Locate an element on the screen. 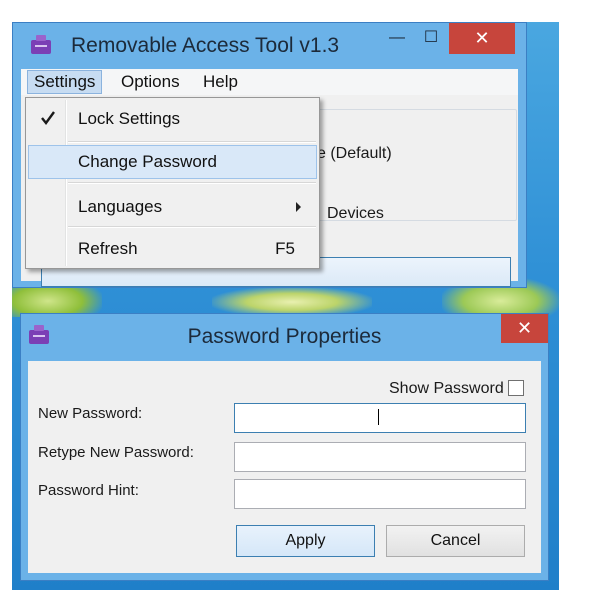  new-password-field is located at coordinates (380, 418).